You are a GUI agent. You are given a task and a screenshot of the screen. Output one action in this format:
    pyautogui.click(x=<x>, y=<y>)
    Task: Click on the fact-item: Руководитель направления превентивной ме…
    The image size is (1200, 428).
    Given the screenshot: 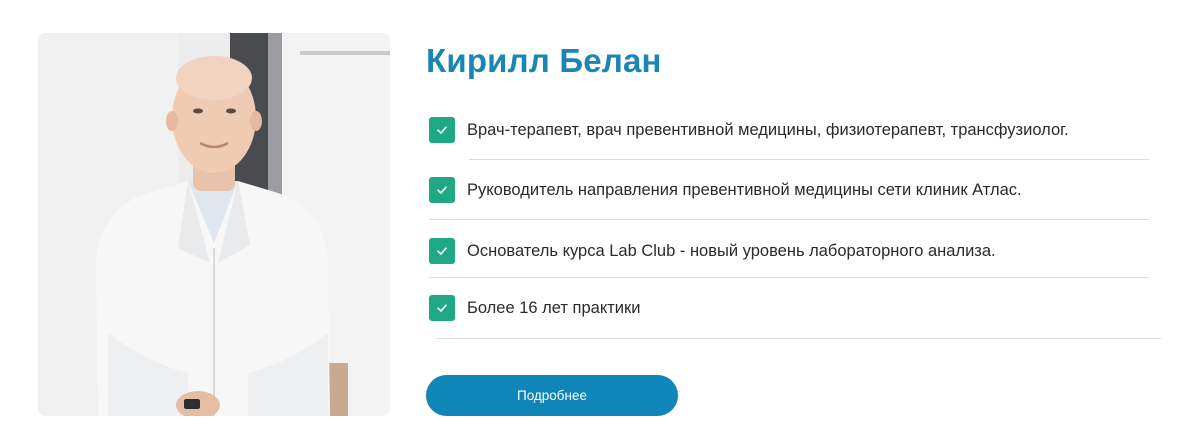 What is the action you would take?
    pyautogui.click(x=725, y=190)
    